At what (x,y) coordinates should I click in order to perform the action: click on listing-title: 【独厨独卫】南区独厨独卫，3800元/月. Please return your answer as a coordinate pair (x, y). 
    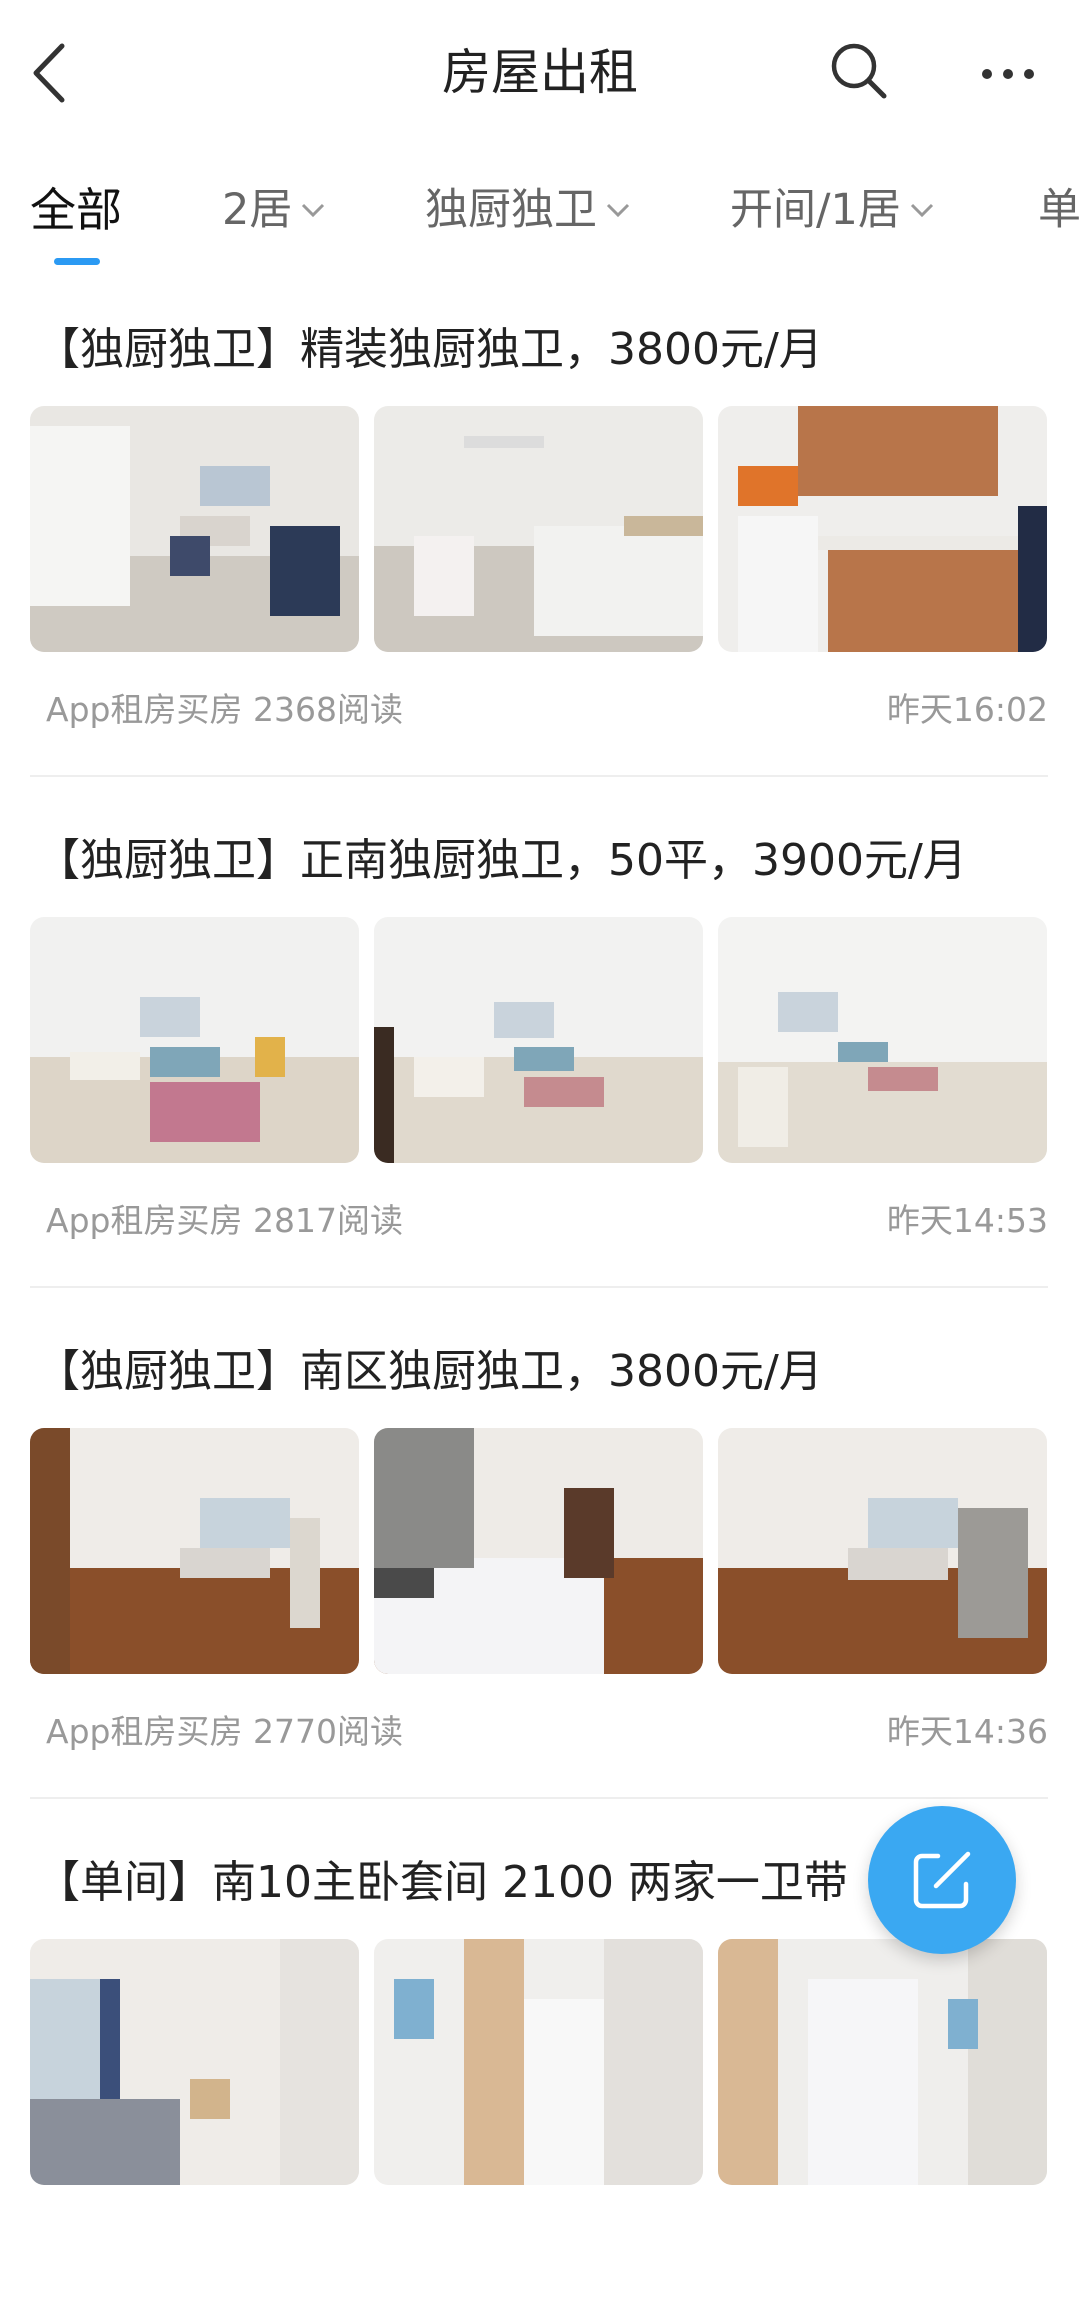
    Looking at the image, I should click on (429, 1371).